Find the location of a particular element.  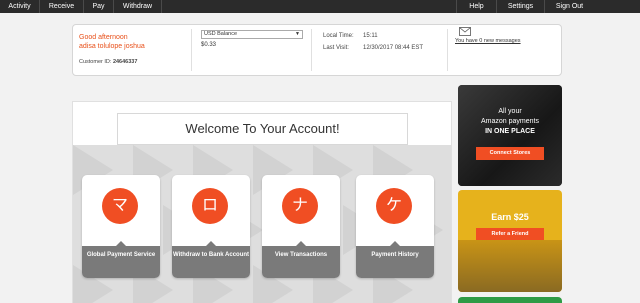

earn-title: Earn $25 is located at coordinates (510, 217).